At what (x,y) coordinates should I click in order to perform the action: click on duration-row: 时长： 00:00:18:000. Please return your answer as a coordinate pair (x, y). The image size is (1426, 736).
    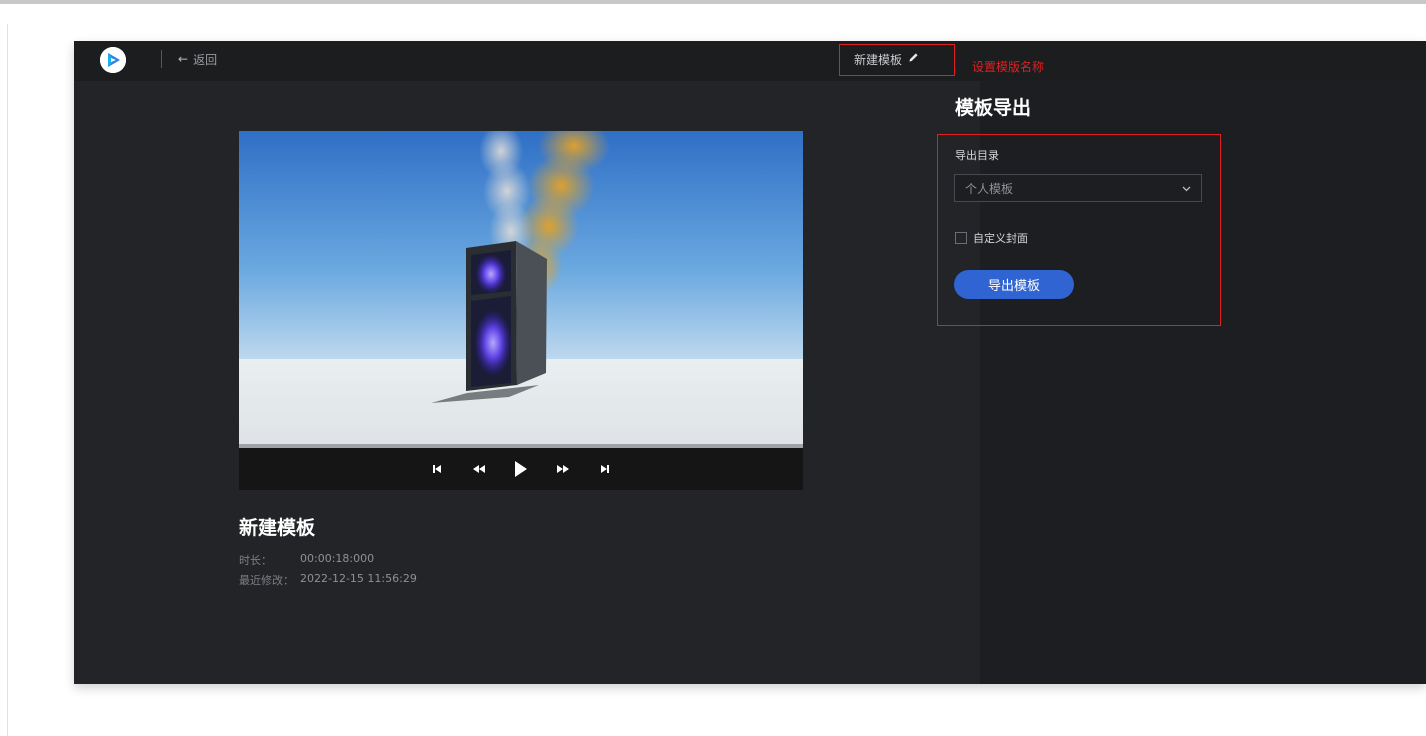
    Looking at the image, I should click on (306, 560).